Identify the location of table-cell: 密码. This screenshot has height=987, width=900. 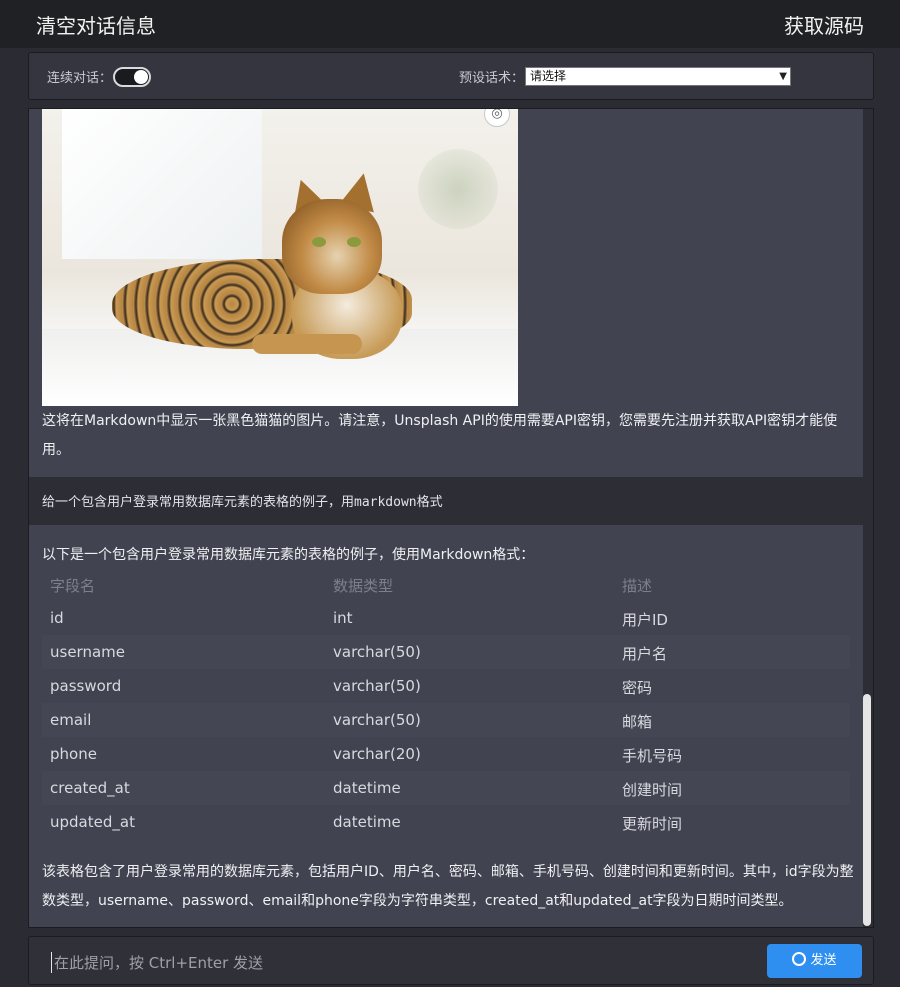
(637, 688).